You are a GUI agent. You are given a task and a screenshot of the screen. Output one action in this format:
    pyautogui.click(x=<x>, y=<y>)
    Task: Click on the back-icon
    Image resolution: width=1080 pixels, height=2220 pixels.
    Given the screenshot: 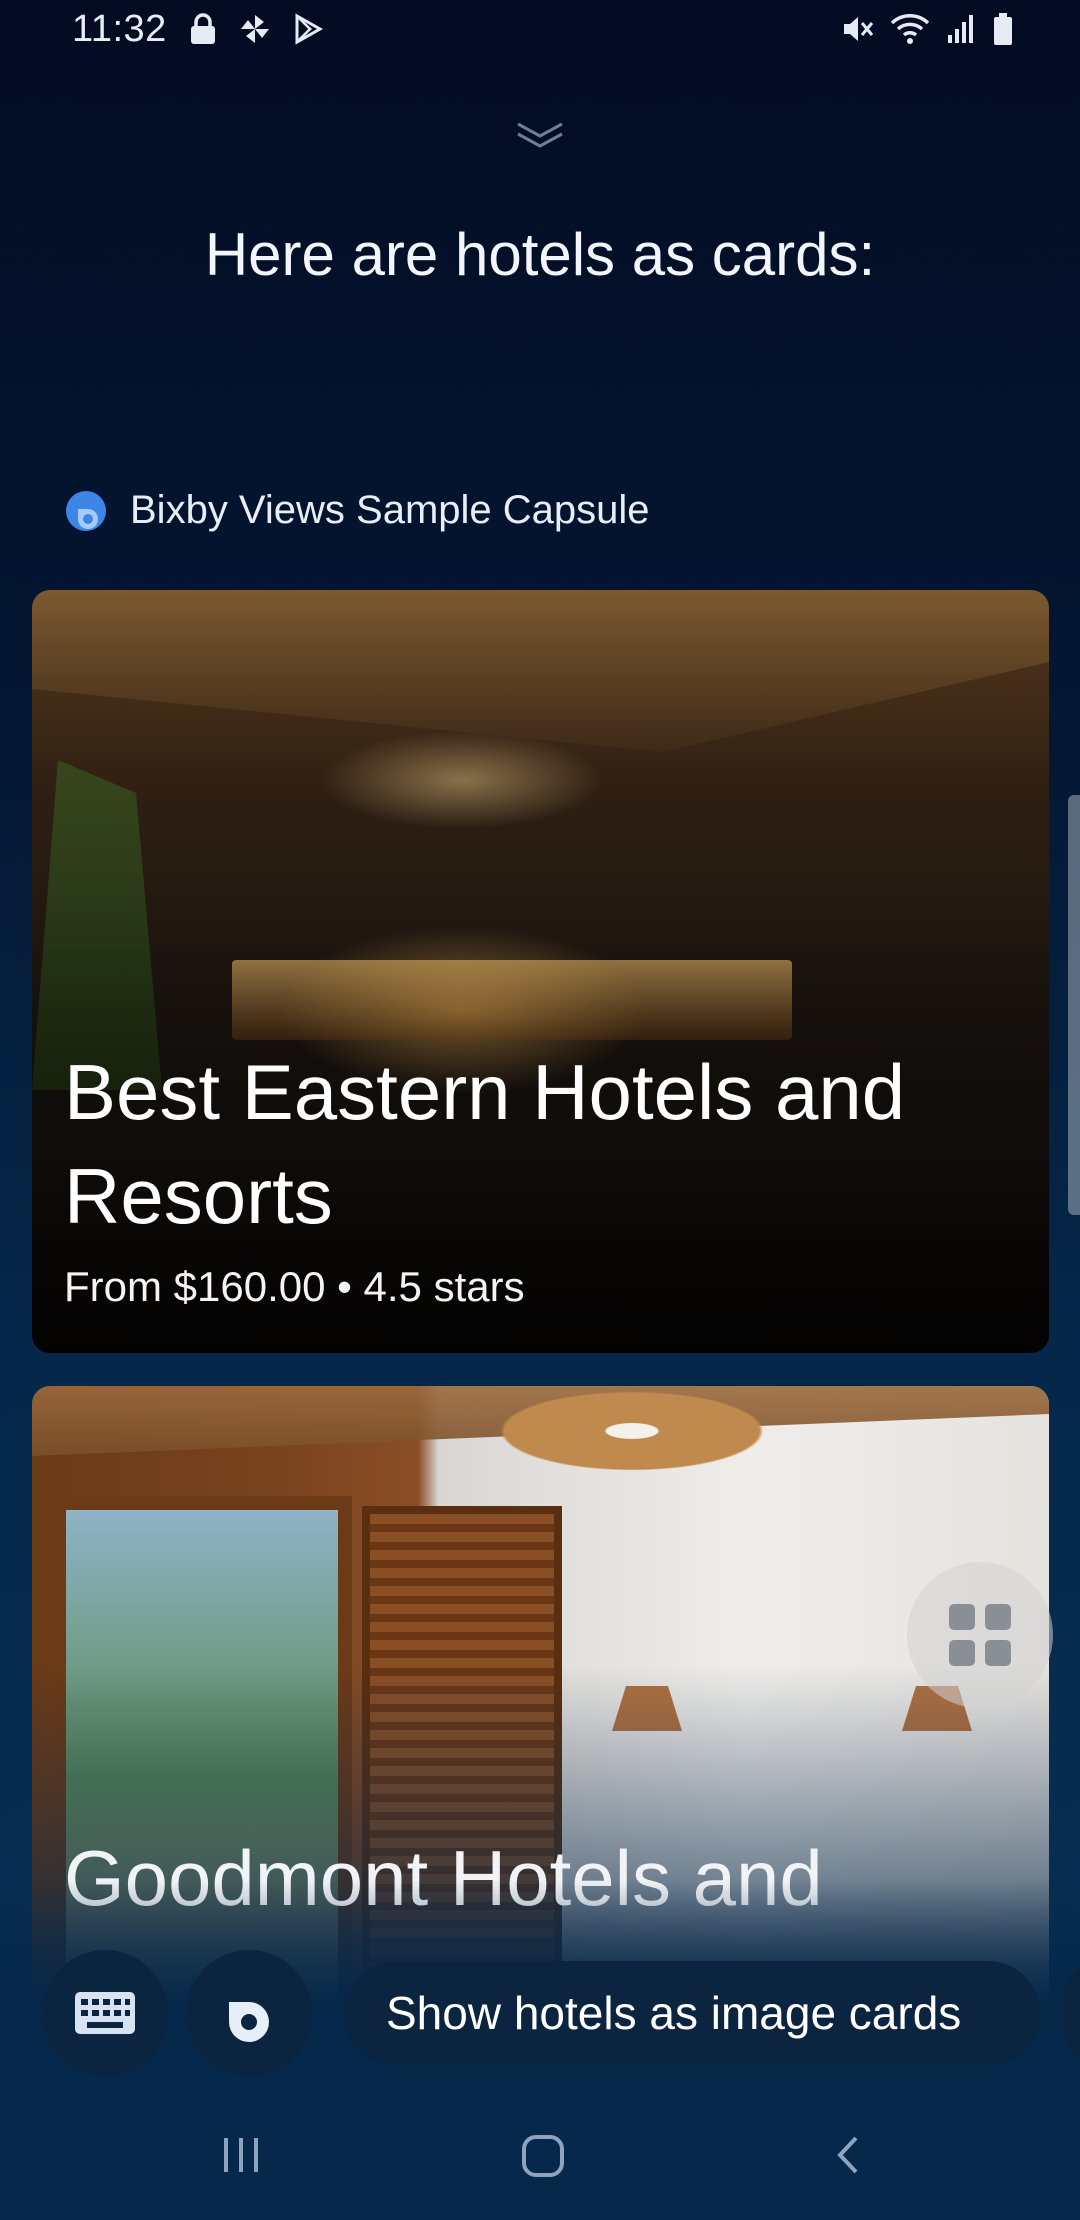 What is the action you would take?
    pyautogui.click(x=848, y=2155)
    